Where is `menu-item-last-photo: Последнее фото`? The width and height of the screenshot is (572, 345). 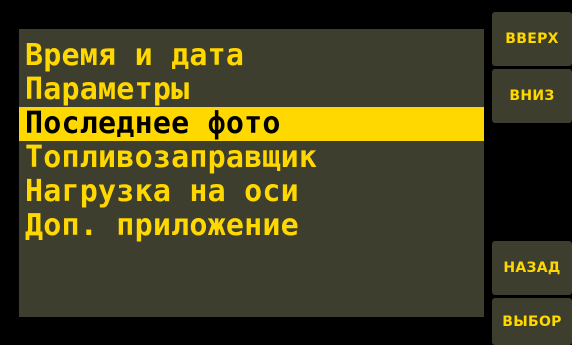 menu-item-last-photo: Последнее фото is located at coordinates (251, 124).